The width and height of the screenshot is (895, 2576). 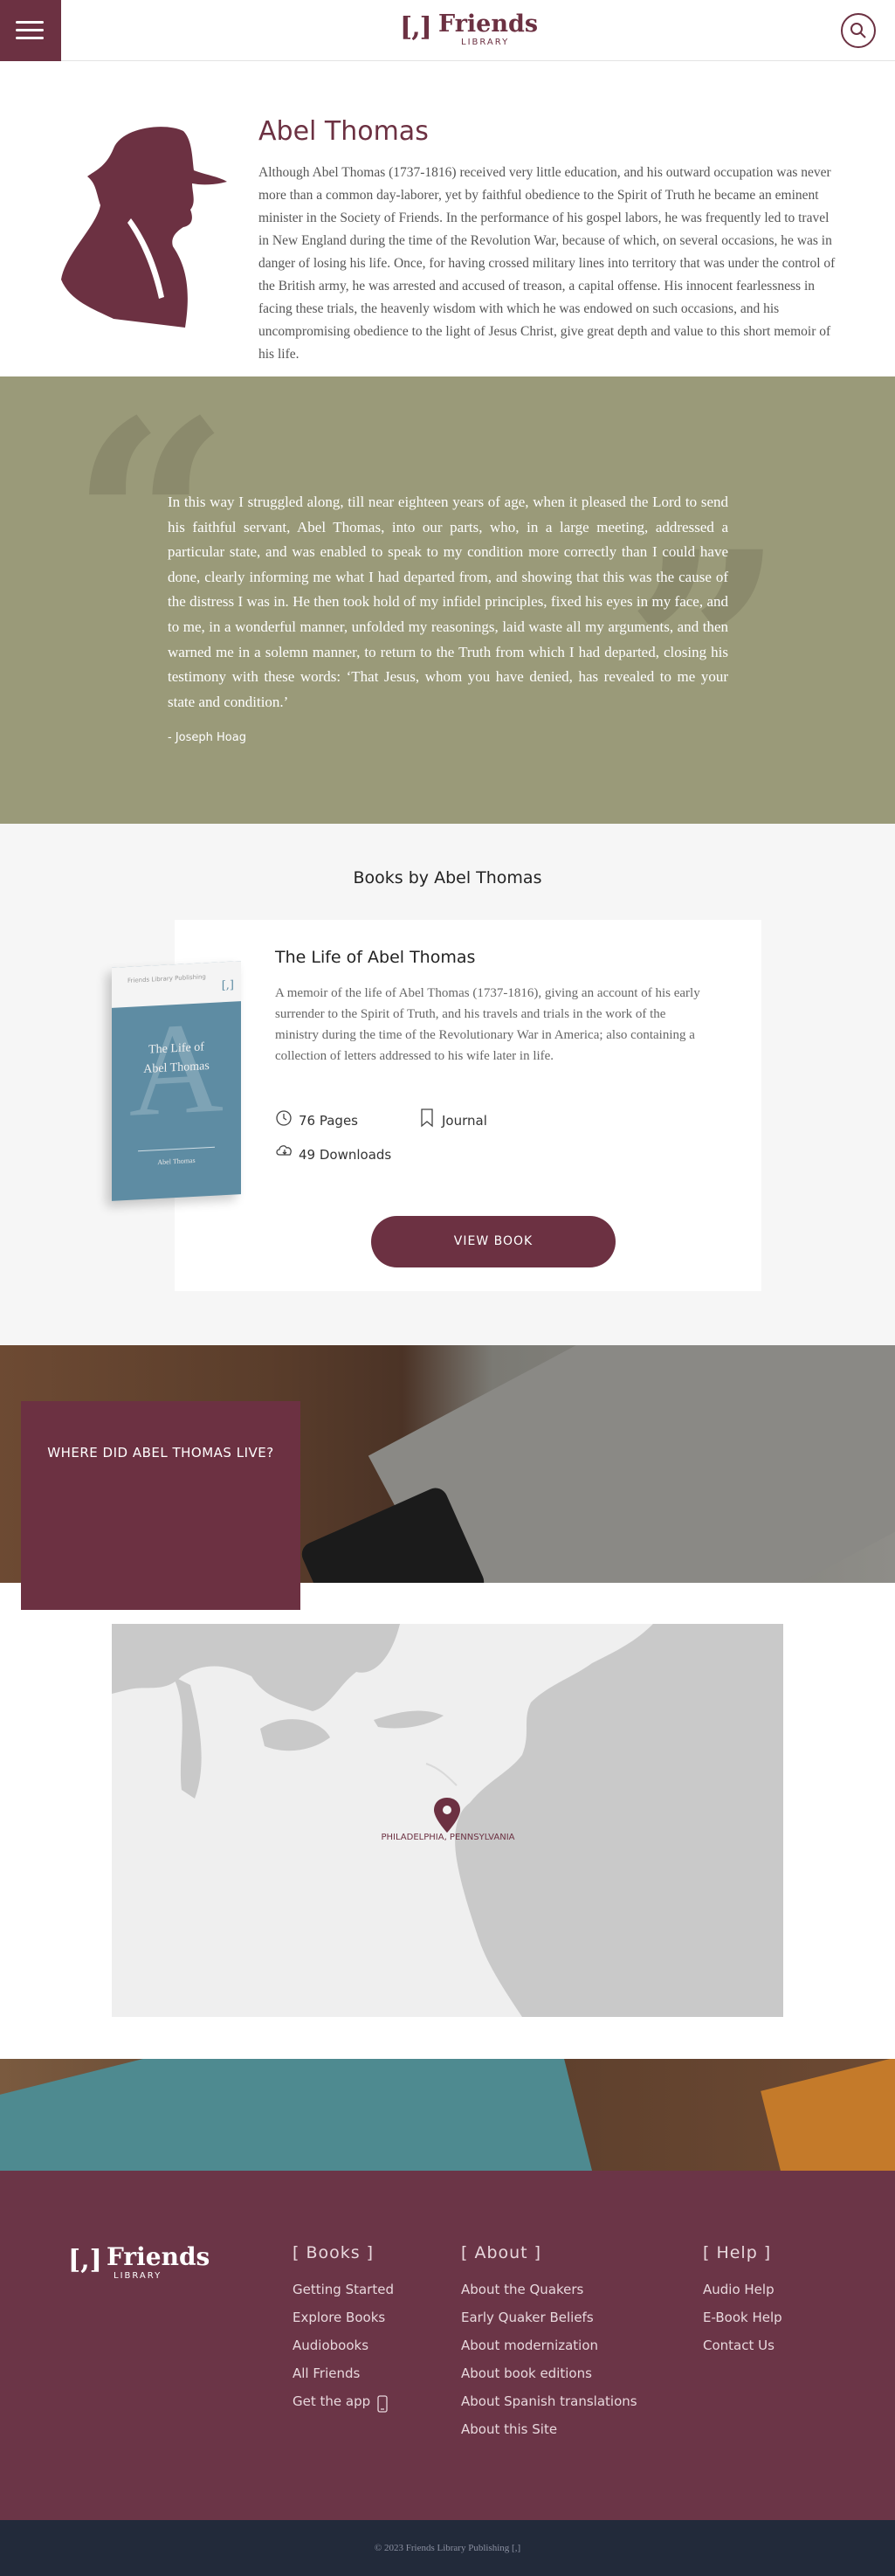 I want to click on view-book-button: VIEW BOOK, so click(x=493, y=1241).